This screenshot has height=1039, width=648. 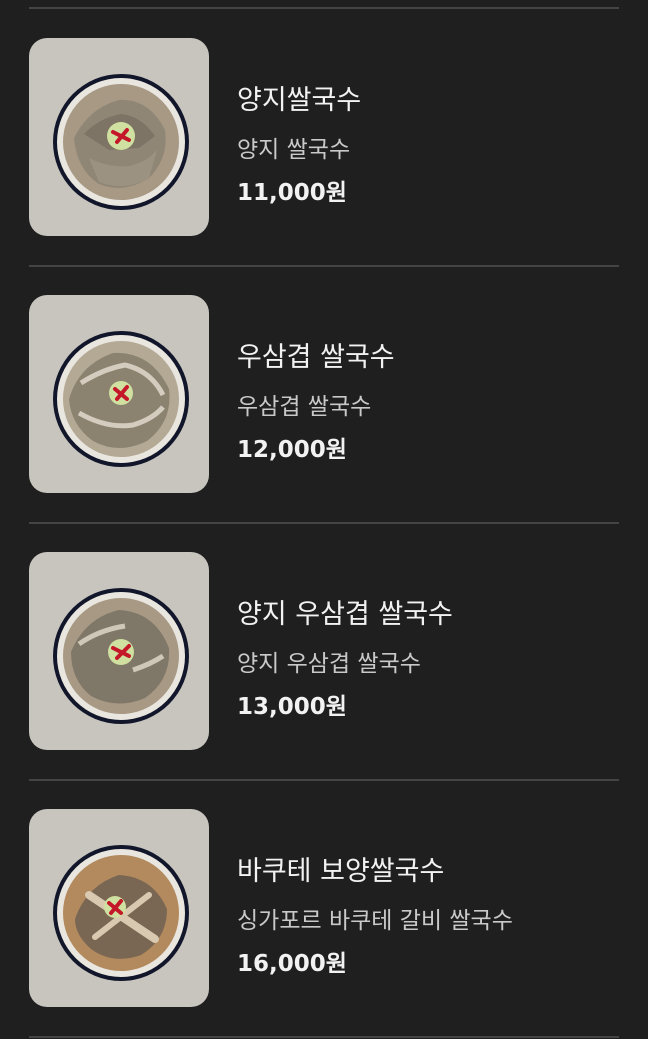 I want to click on menu-item-description: 양지 쌀국수, so click(x=294, y=150).